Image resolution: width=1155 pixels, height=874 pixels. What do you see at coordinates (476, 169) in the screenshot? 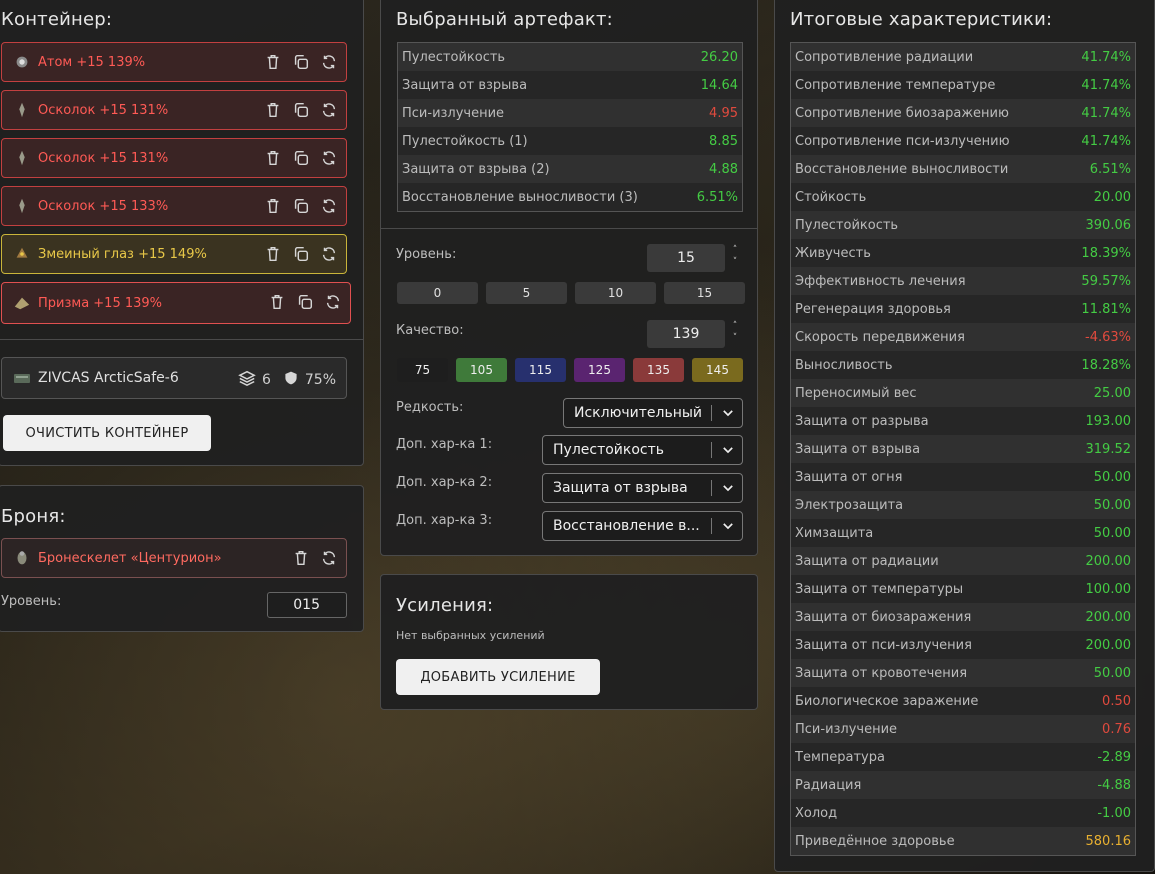
I see `stat-name: Защита от взрыва (2)` at bounding box center [476, 169].